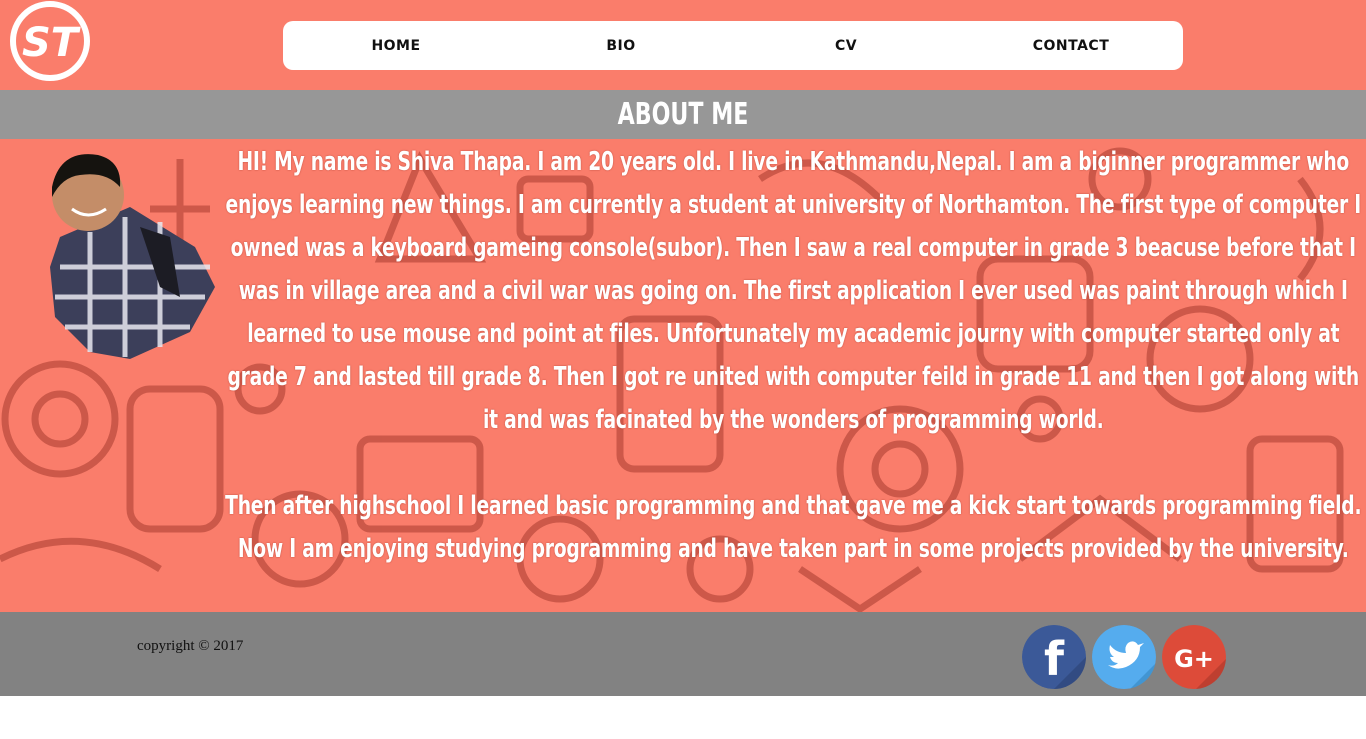 This screenshot has width=1366, height=739. Describe the element at coordinates (396, 45) in the screenshot. I see `nav-home-link: HOME` at that location.